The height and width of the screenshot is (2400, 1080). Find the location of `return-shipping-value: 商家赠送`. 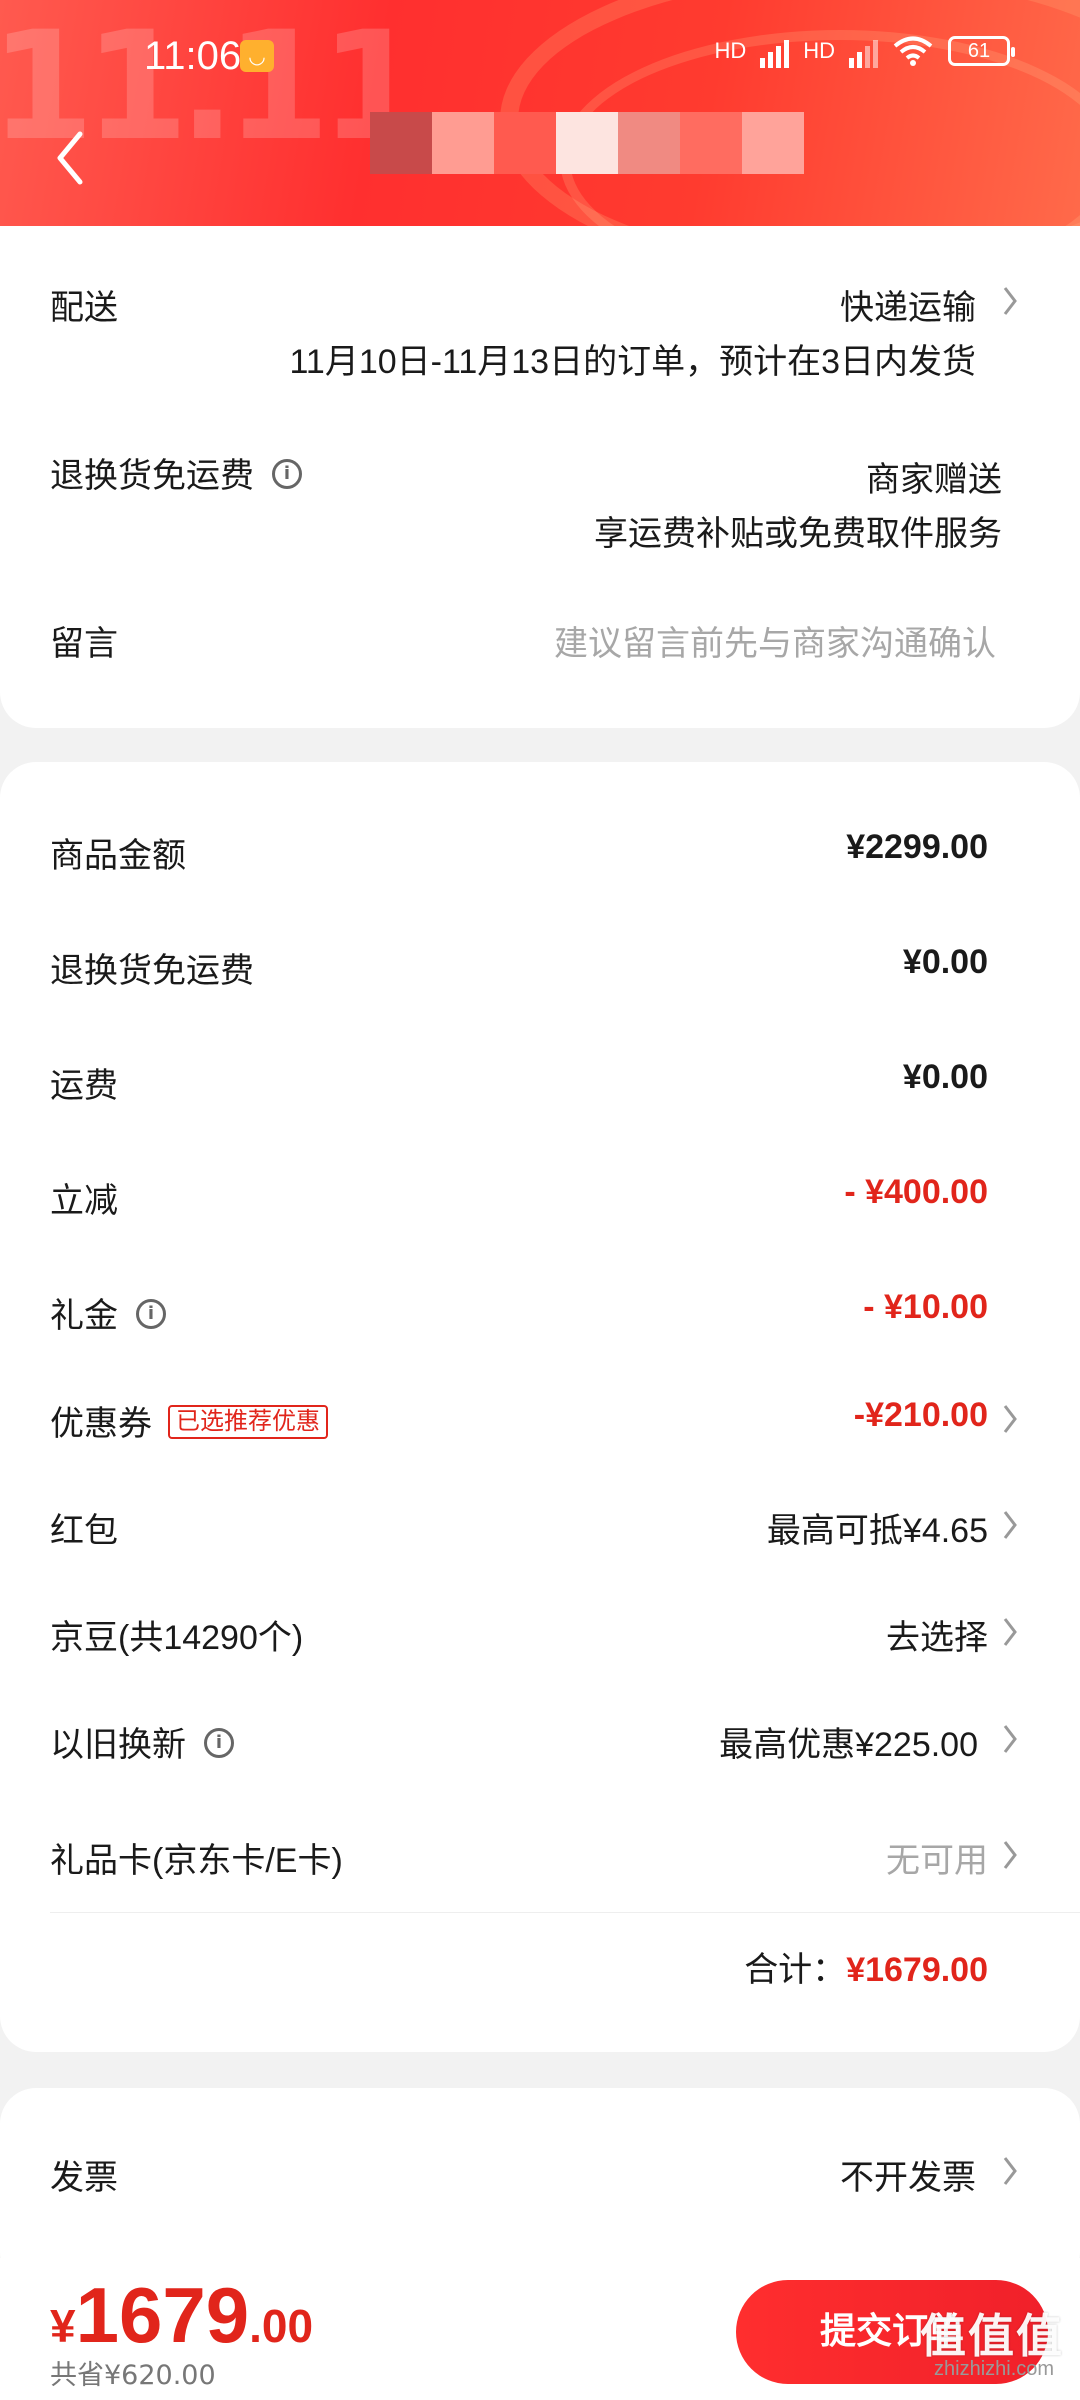

return-shipping-value: 商家赠送 is located at coordinates (934, 480).